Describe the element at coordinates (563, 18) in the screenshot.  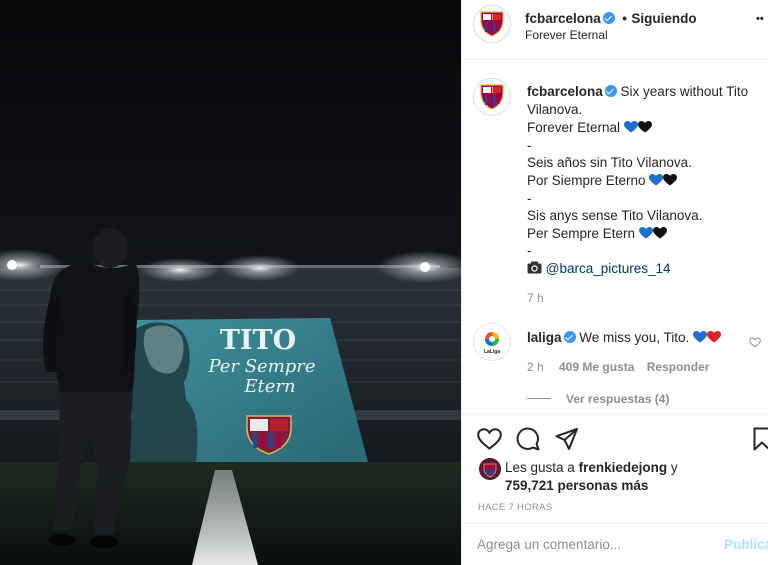
I see `header-username: fcbarcelona` at that location.